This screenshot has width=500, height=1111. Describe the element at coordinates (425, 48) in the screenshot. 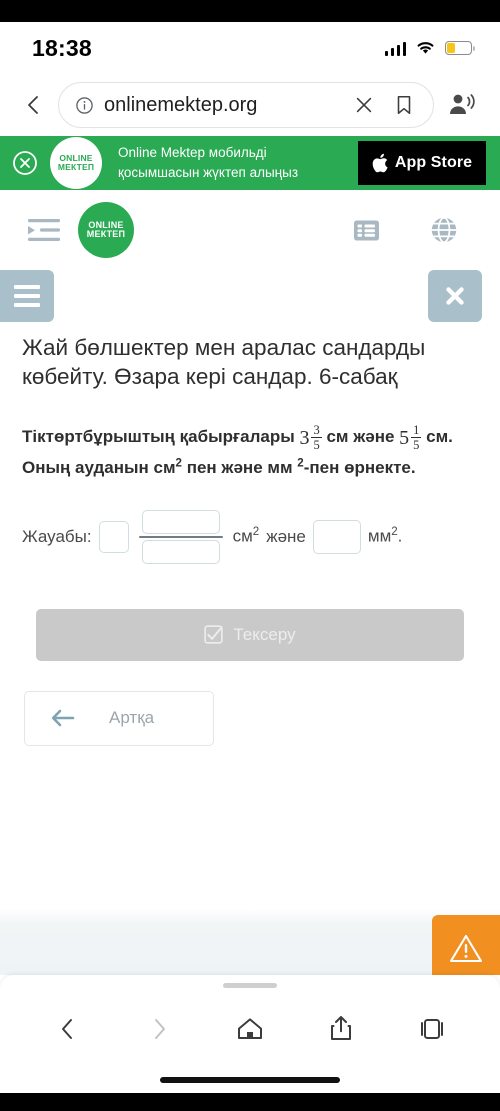

I see `wifi-icon` at that location.